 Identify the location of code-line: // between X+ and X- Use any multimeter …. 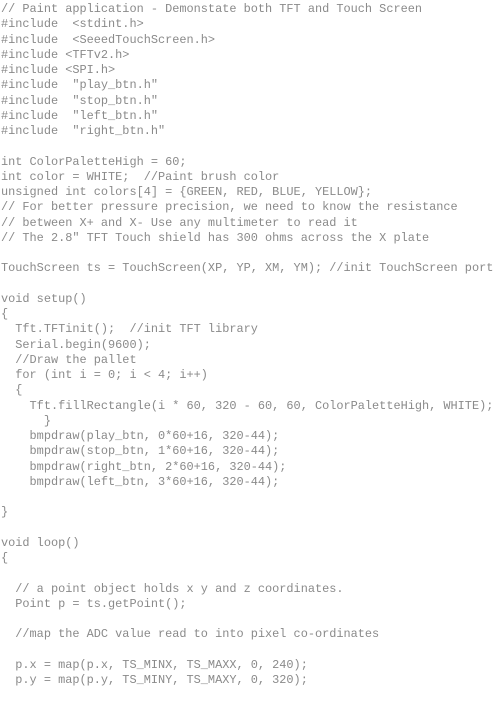
(179, 222).